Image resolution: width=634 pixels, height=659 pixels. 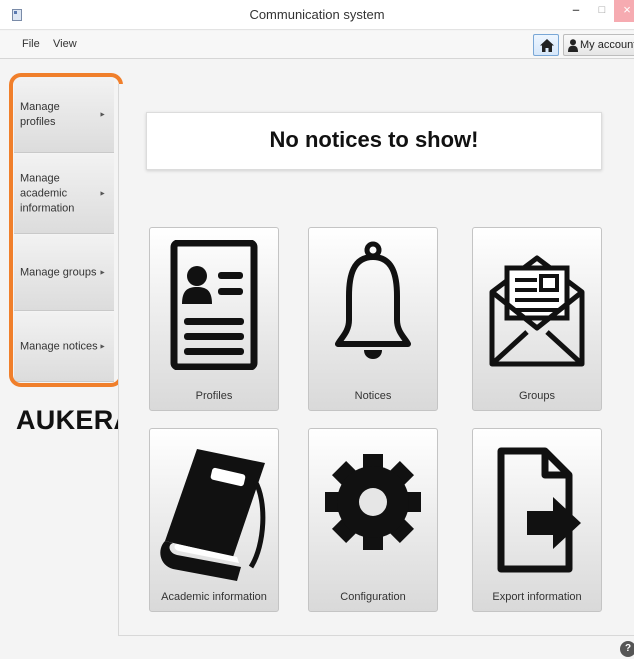 I want to click on user-icon, so click(x=573, y=45).